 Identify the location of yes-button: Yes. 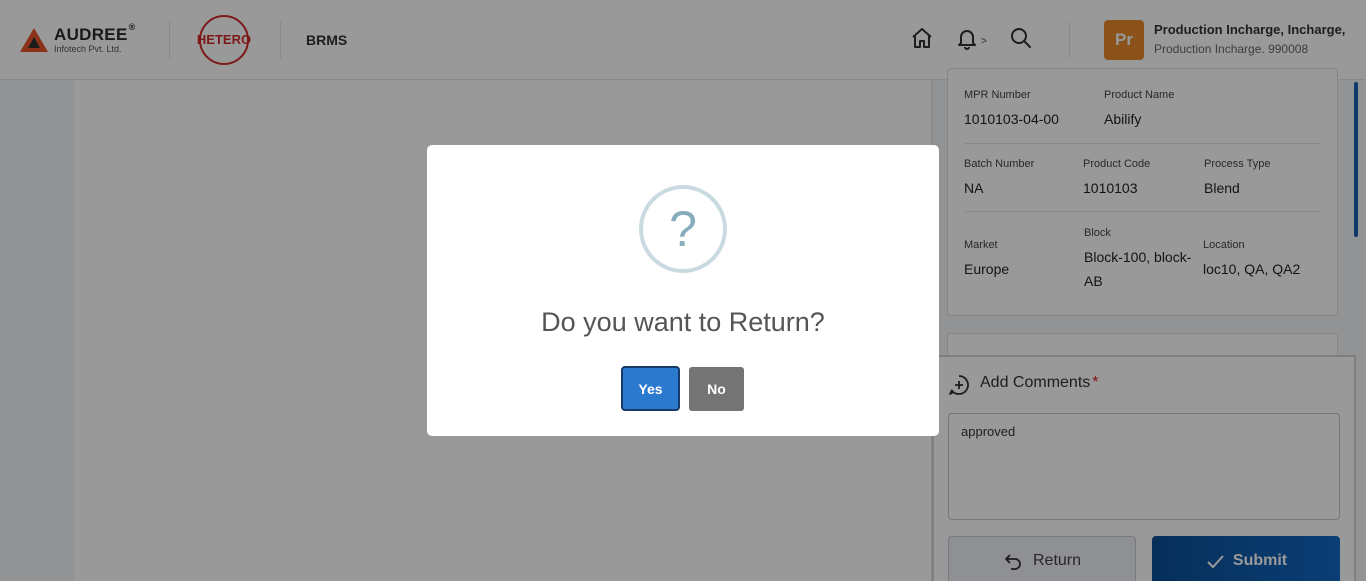
(650, 388).